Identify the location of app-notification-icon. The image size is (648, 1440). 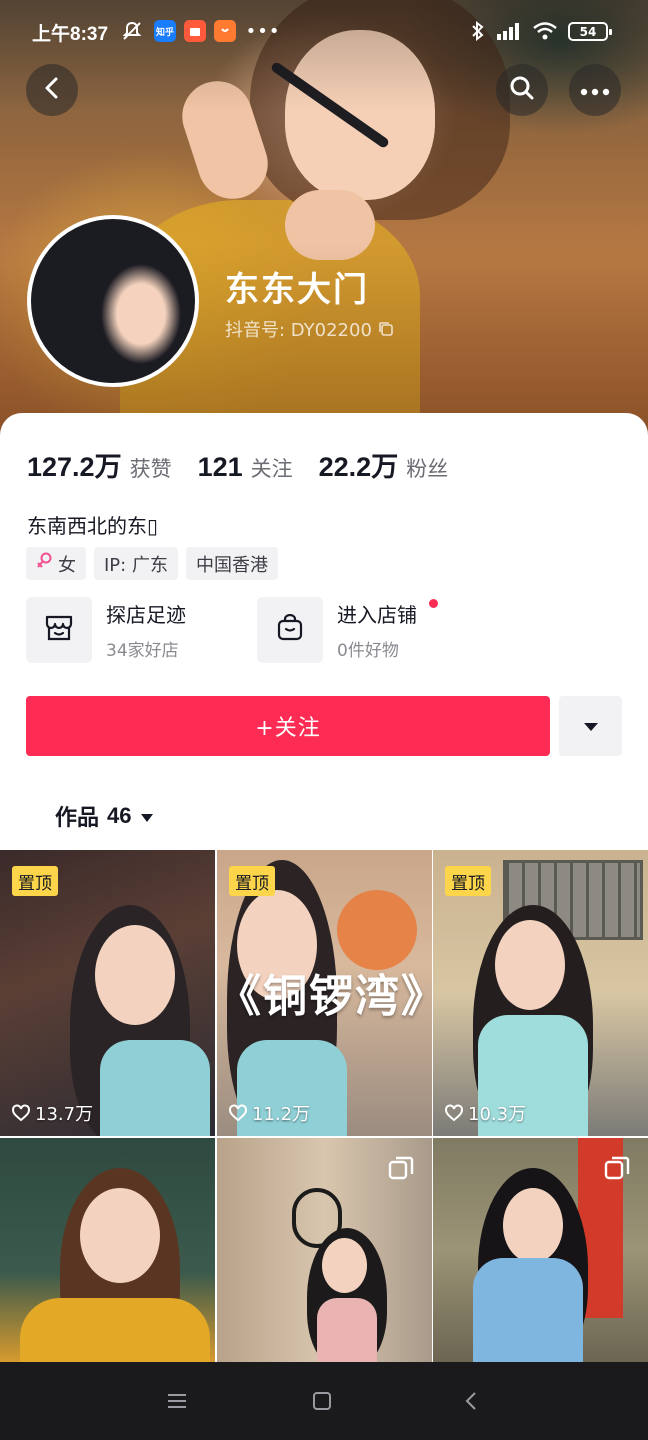
(195, 31).